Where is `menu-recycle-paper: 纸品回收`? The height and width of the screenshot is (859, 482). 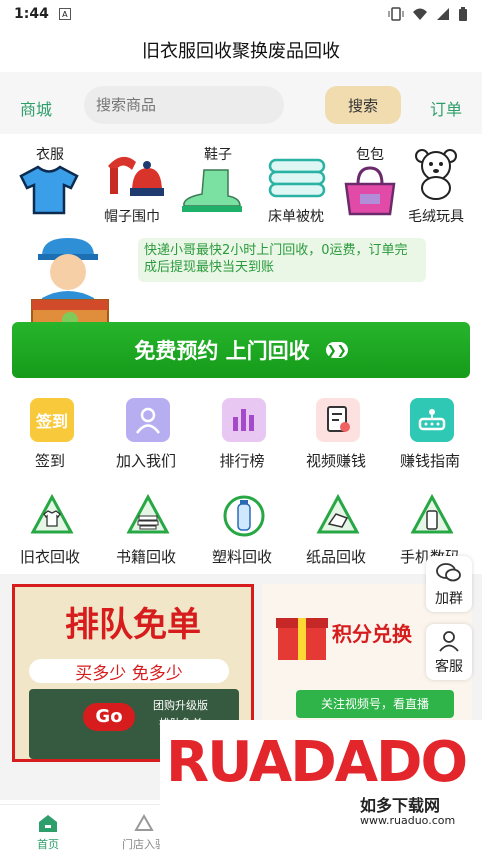 menu-recycle-paper: 纸品回收 is located at coordinates (336, 528).